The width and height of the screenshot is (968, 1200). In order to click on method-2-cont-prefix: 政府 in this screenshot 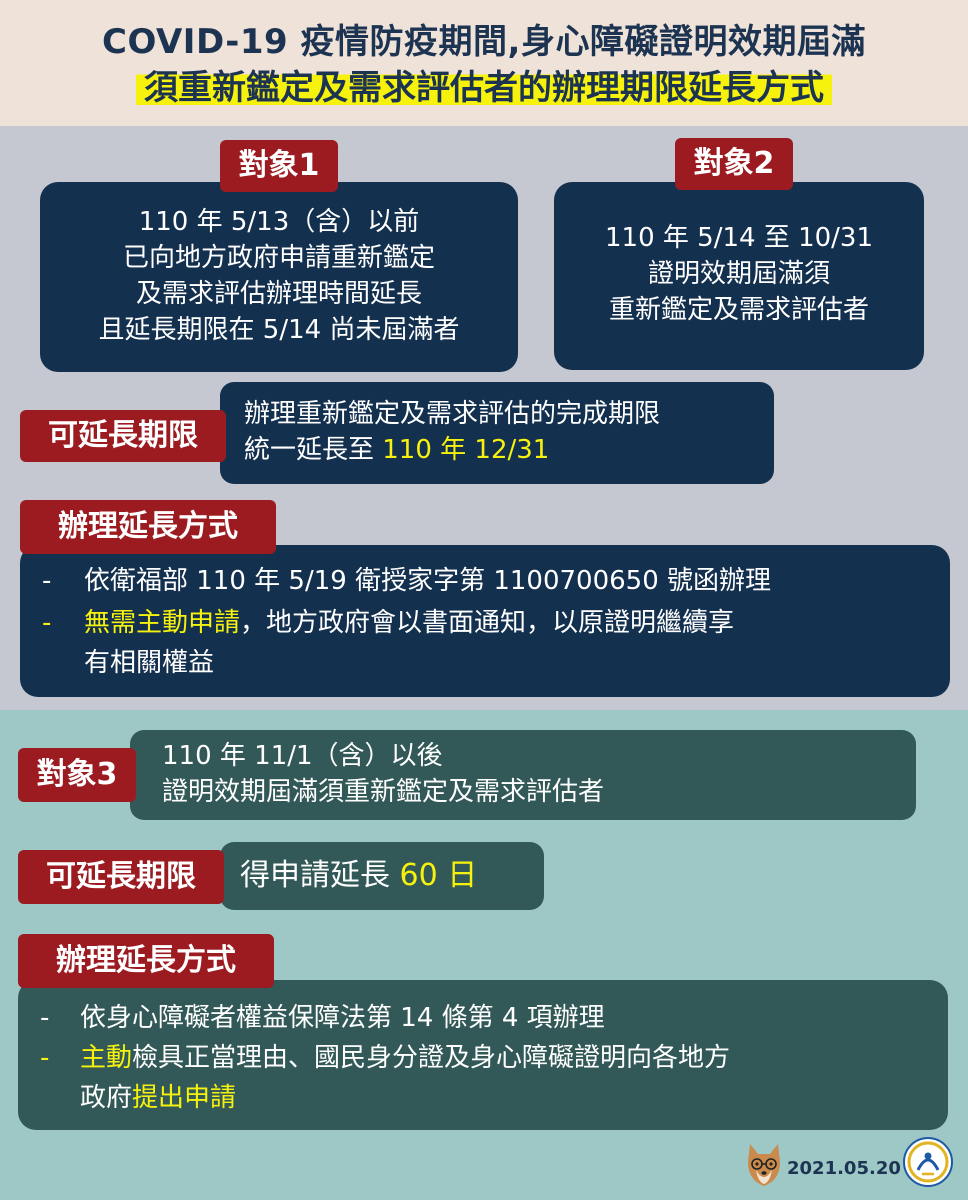, I will do `click(106, 1098)`.